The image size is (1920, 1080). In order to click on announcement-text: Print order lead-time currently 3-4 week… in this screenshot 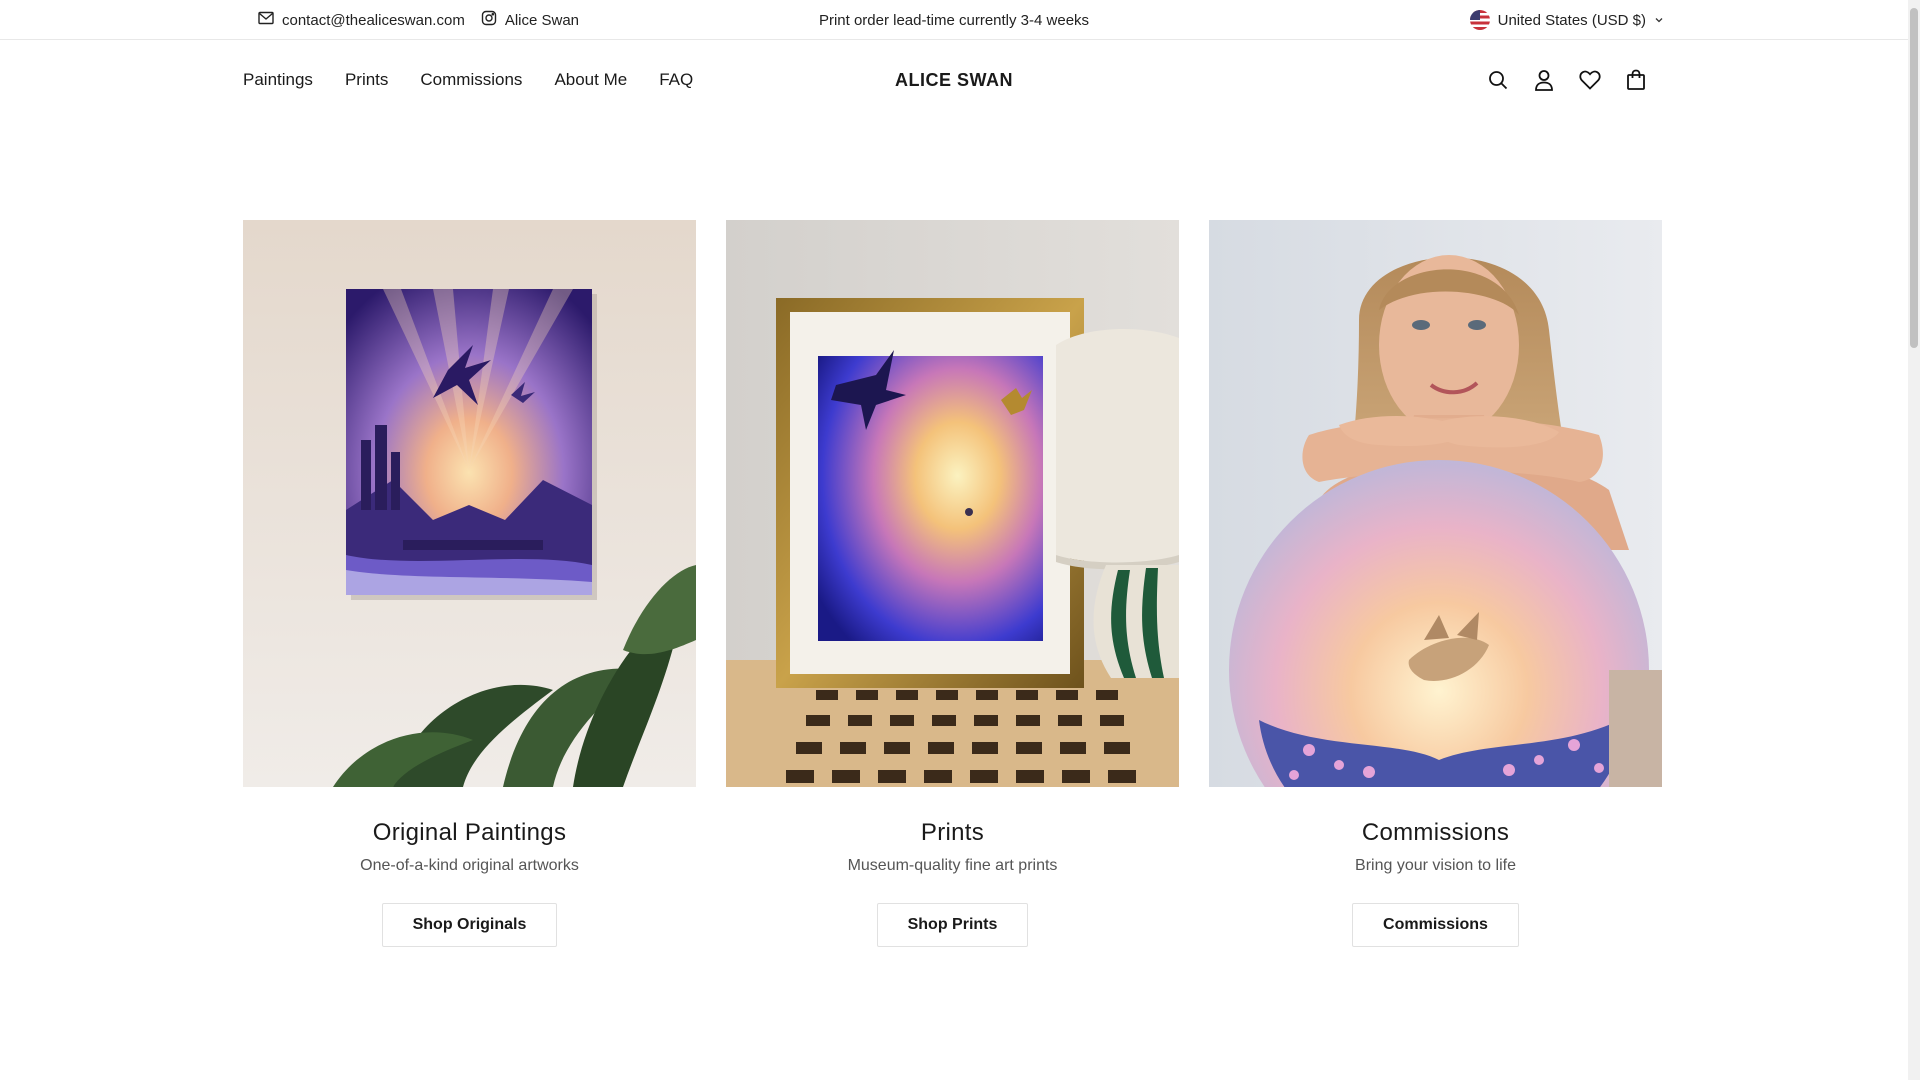, I will do `click(954, 20)`.